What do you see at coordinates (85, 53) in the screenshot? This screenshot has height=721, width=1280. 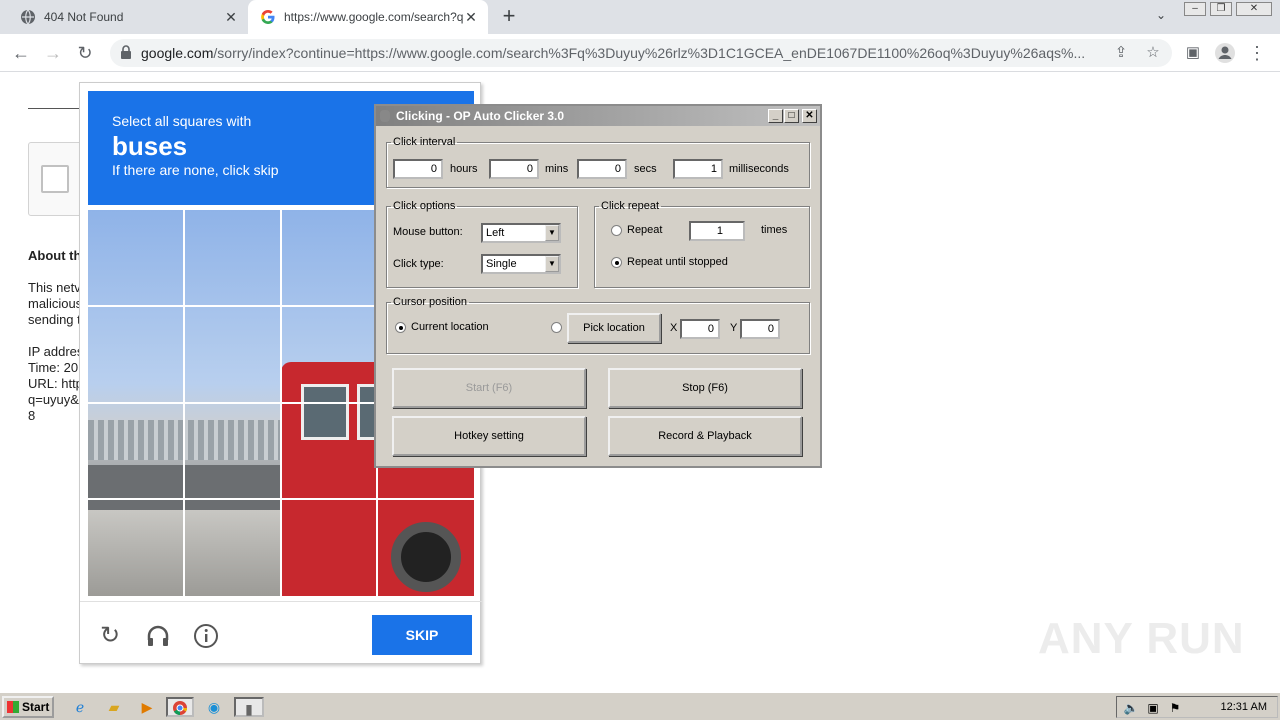 I see `reload-icon: ↻` at bounding box center [85, 53].